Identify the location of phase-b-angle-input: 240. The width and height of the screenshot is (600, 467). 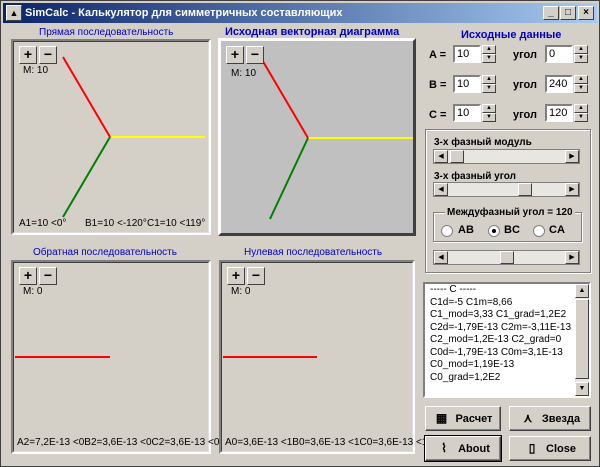
(559, 84).